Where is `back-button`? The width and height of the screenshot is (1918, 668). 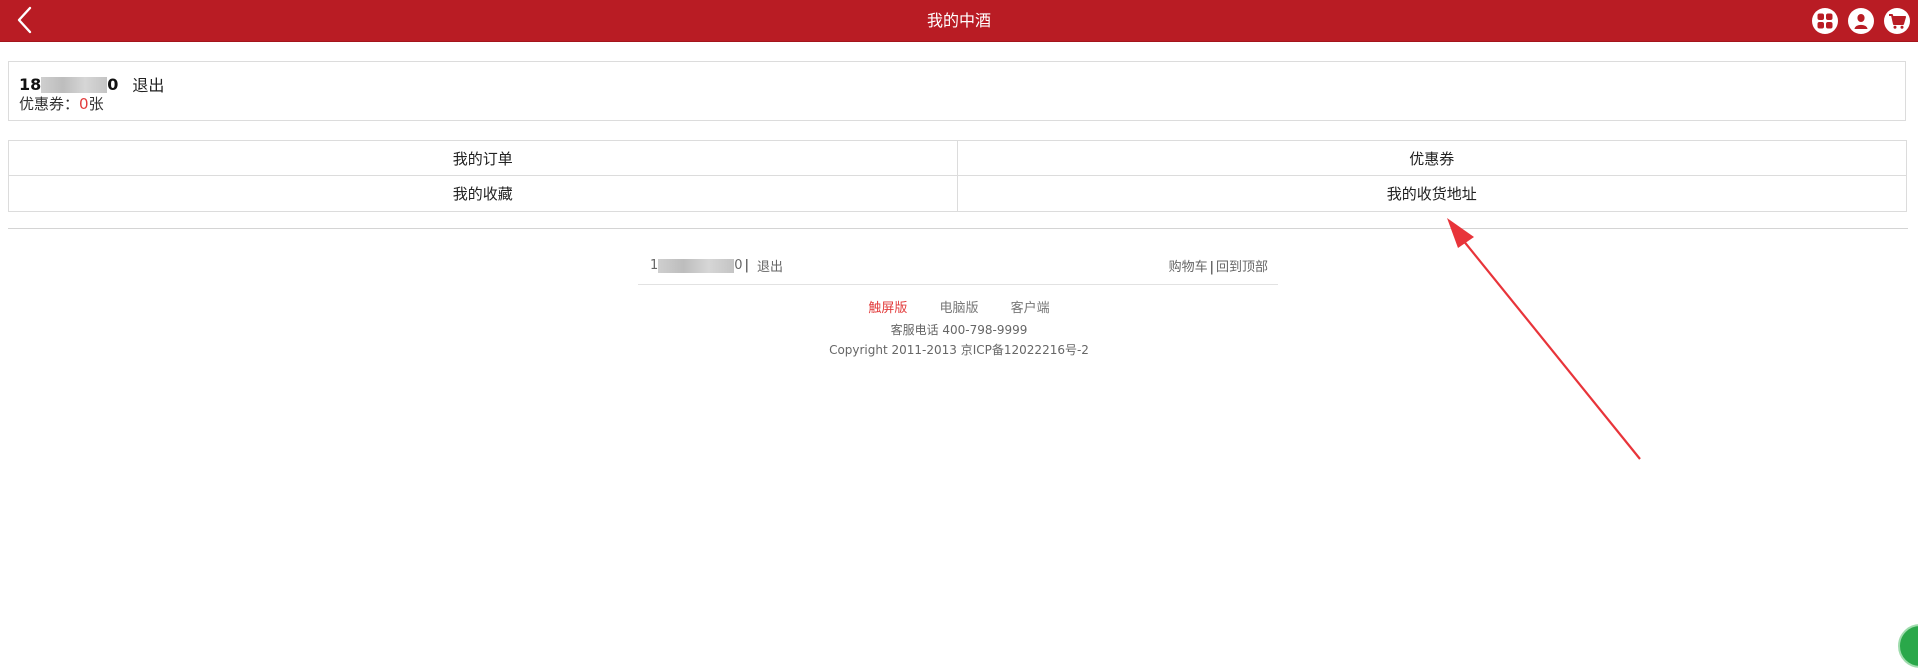 back-button is located at coordinates (26, 20).